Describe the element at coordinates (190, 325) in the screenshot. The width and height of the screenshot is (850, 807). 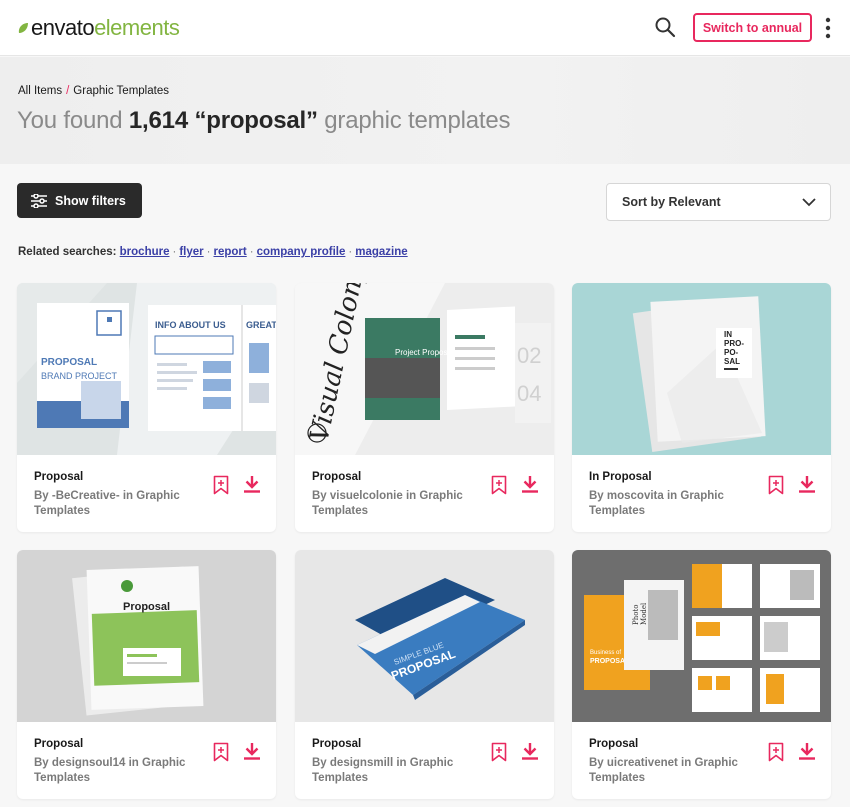
I see `thumb-text-head1: INFO ABOUT US` at that location.